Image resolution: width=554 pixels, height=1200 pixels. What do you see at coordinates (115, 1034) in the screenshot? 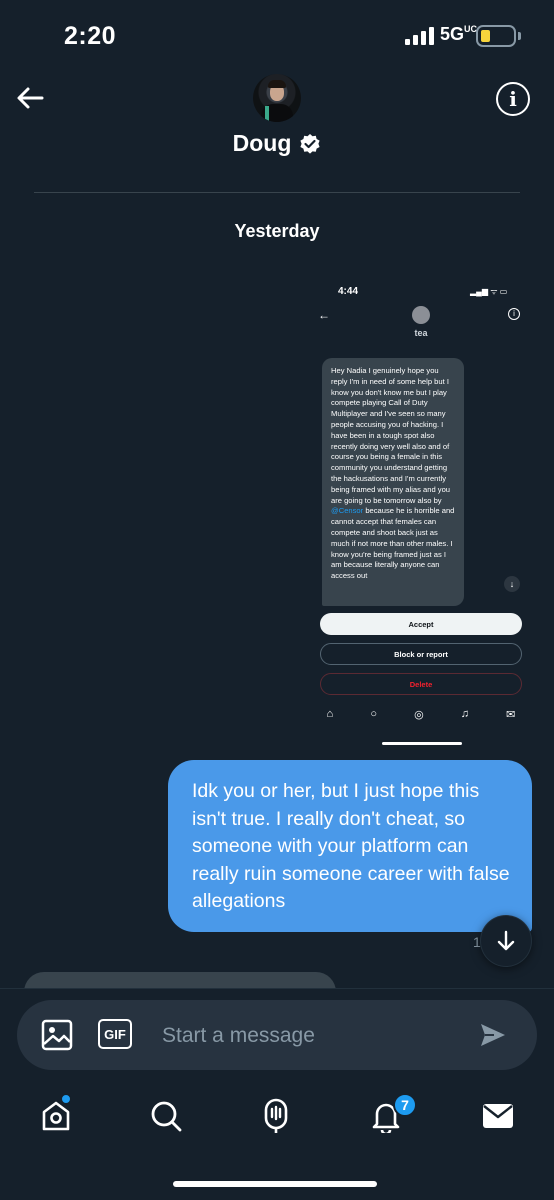
I see `gif-button: GIF` at bounding box center [115, 1034].